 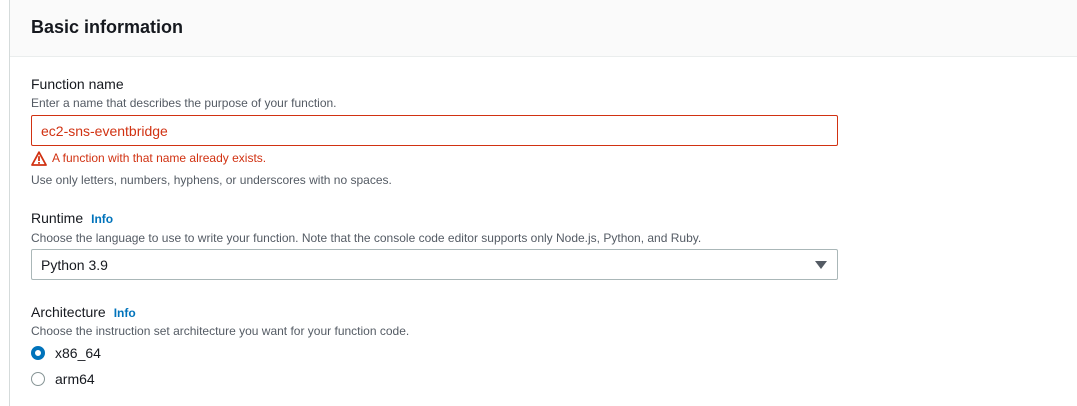 I want to click on panel-left-border, so click(x=9, y=203).